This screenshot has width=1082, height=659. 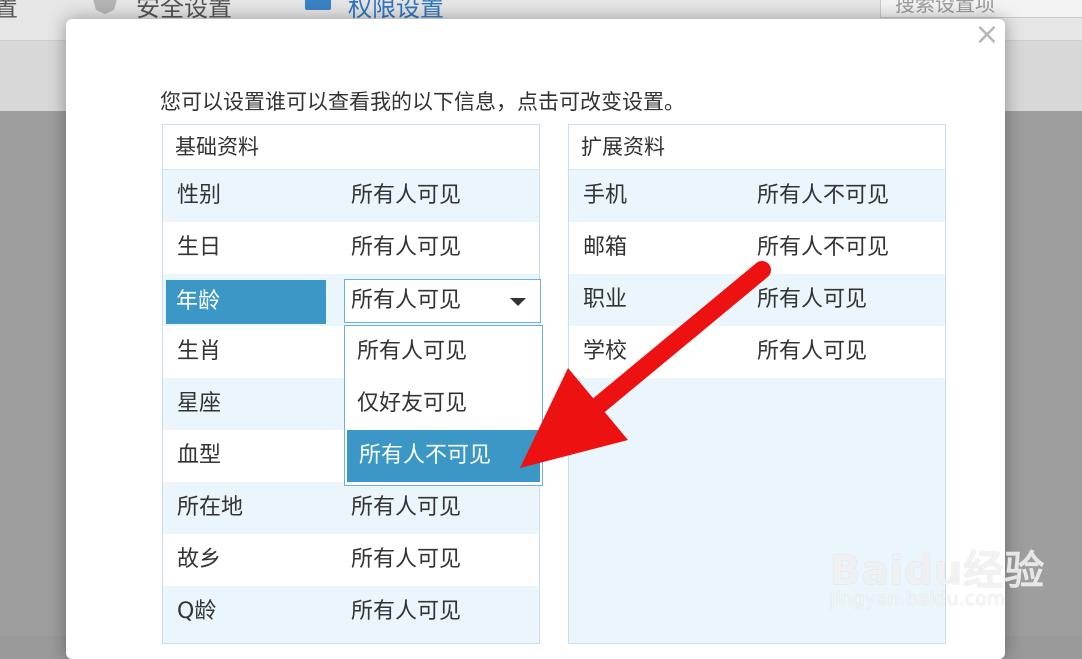 What do you see at coordinates (443, 456) in the screenshot?
I see `dropdown-option-nobody: 所有人不可见` at bounding box center [443, 456].